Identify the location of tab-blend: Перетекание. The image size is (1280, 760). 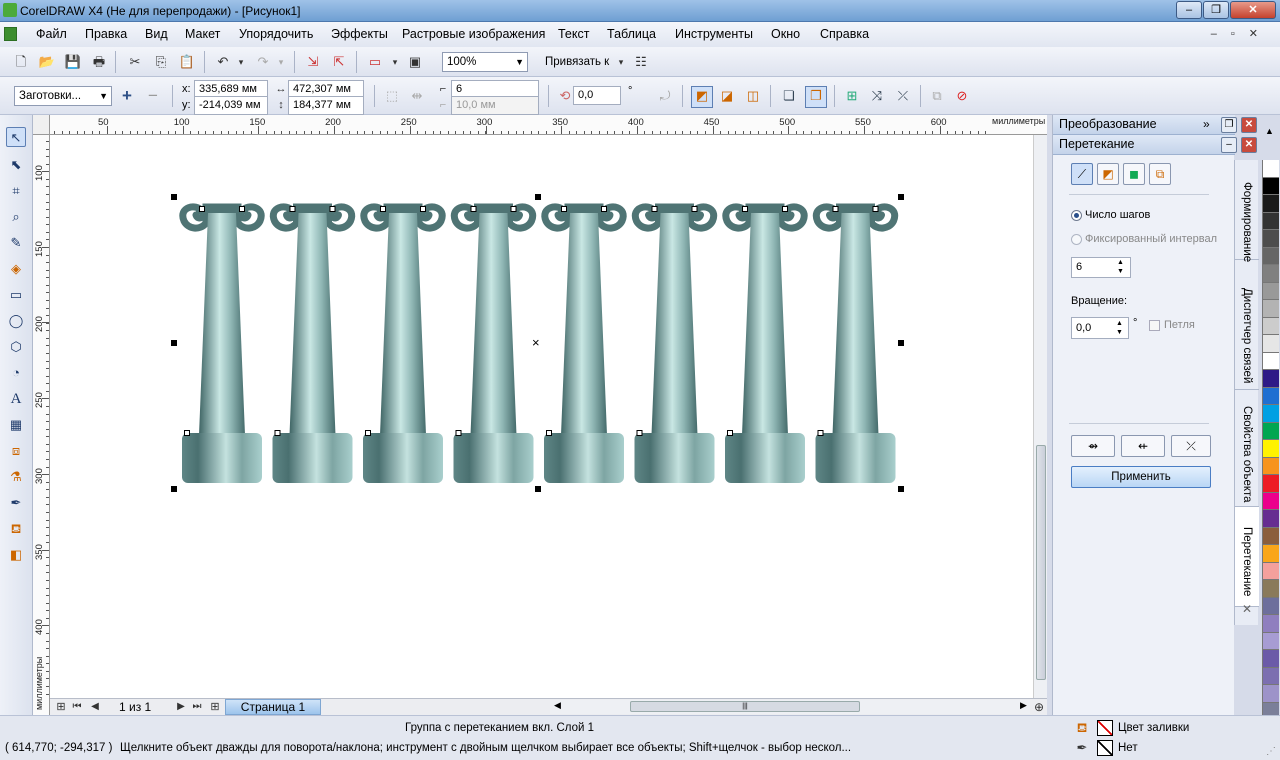
(1247, 557).